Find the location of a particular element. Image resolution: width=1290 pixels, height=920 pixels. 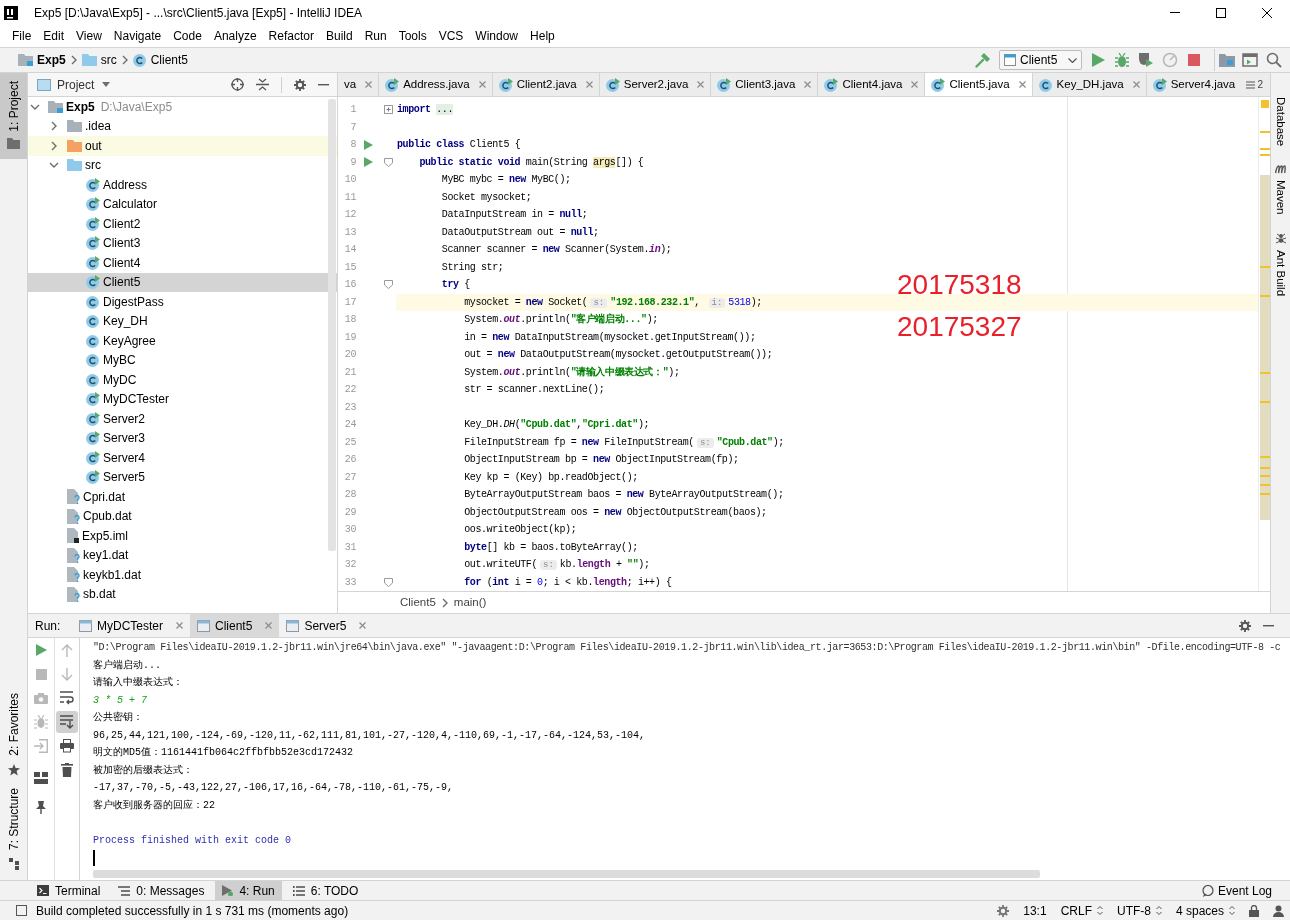

collapse-icon is located at coordinates (262, 84).